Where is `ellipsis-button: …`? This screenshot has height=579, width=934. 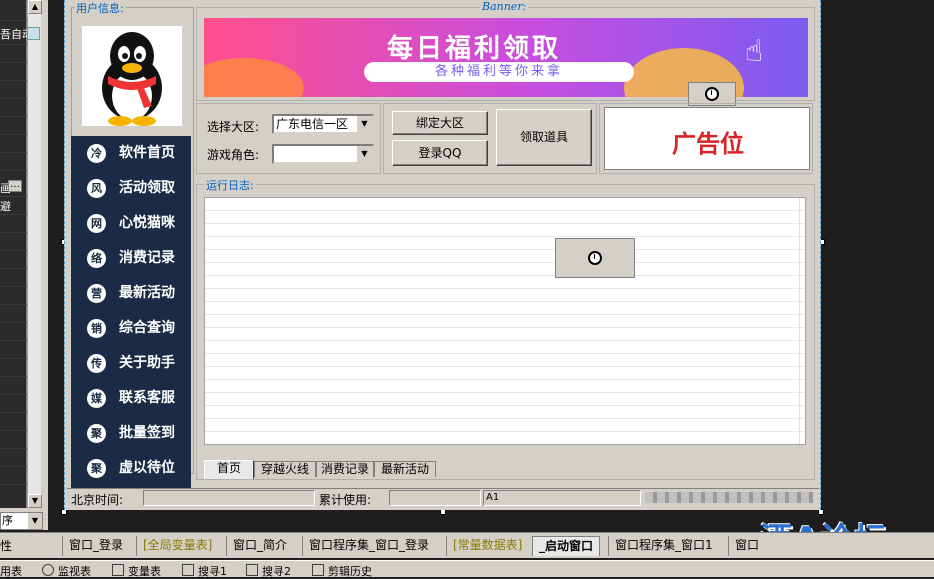
ellipsis-button: … is located at coordinates (15, 186).